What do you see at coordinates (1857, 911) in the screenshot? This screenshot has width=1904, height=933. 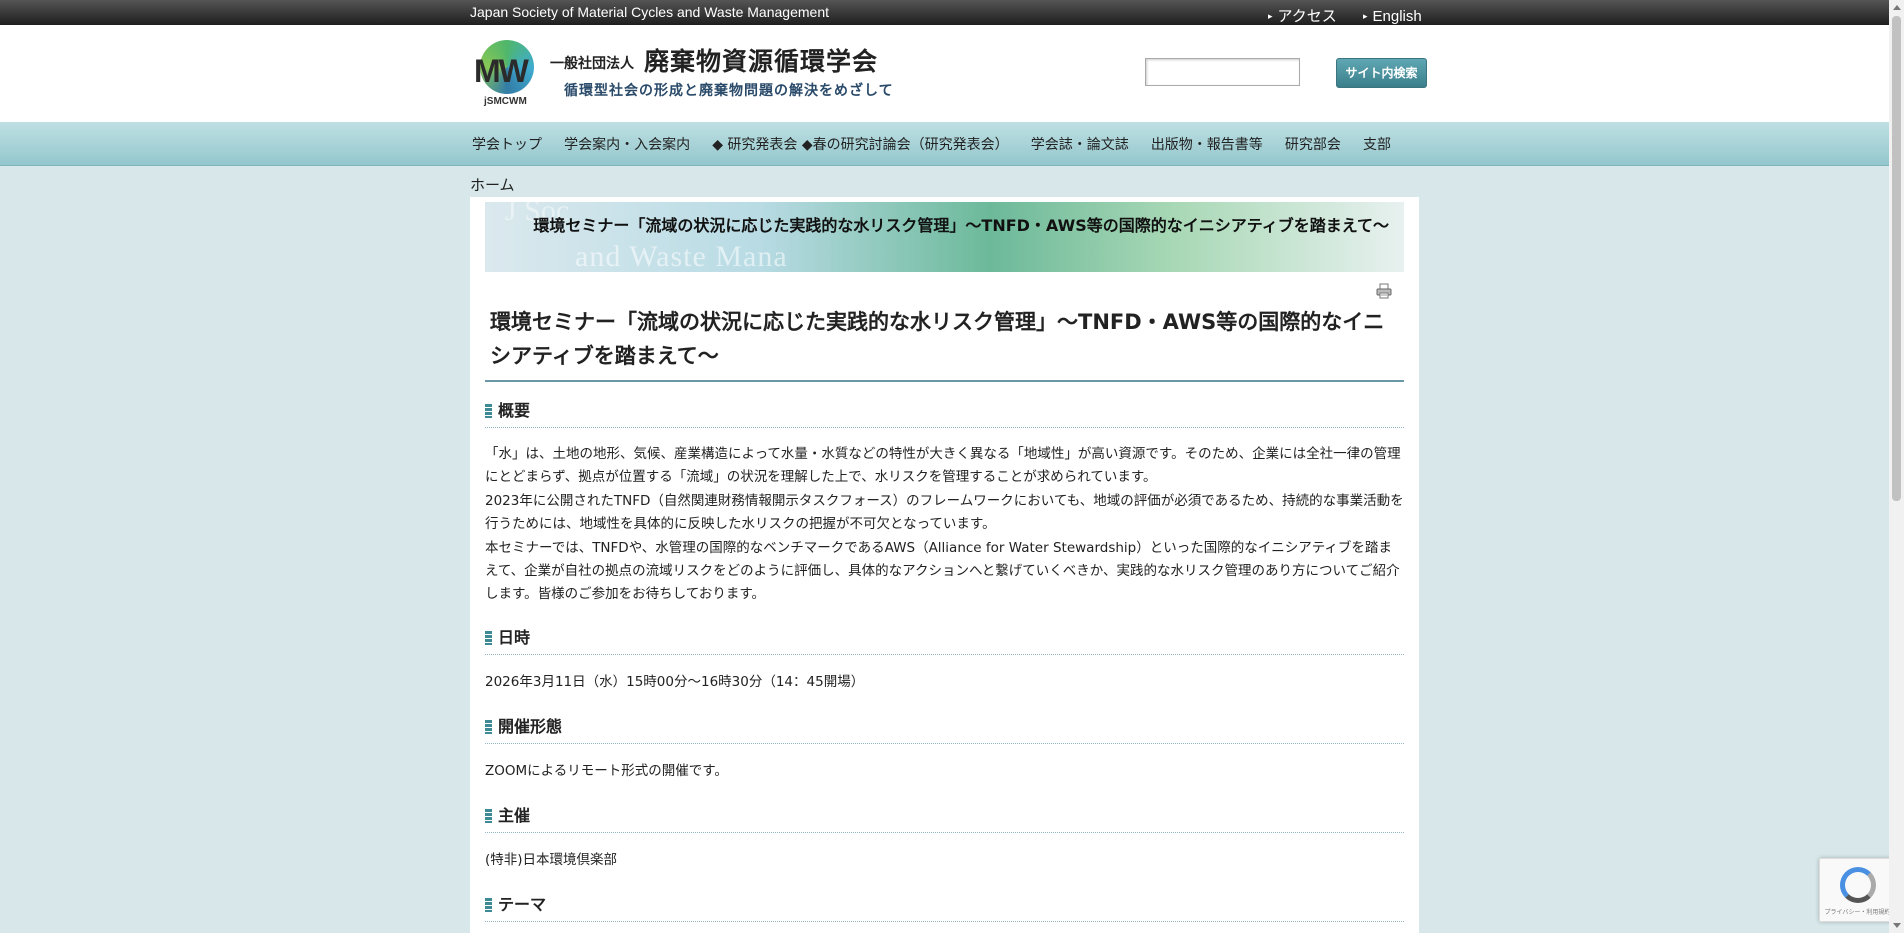 I see `recaptcha-terms: プライバシー・利用規約` at bounding box center [1857, 911].